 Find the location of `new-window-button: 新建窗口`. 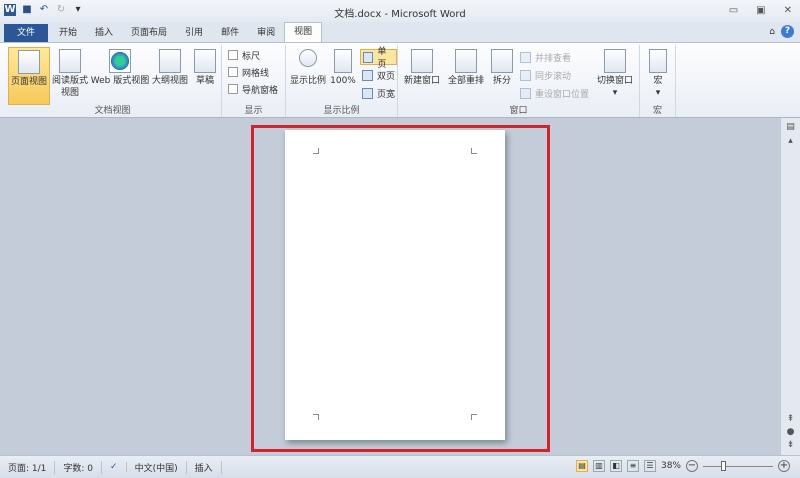

new-window-button: 新建窗口 is located at coordinates (422, 67).